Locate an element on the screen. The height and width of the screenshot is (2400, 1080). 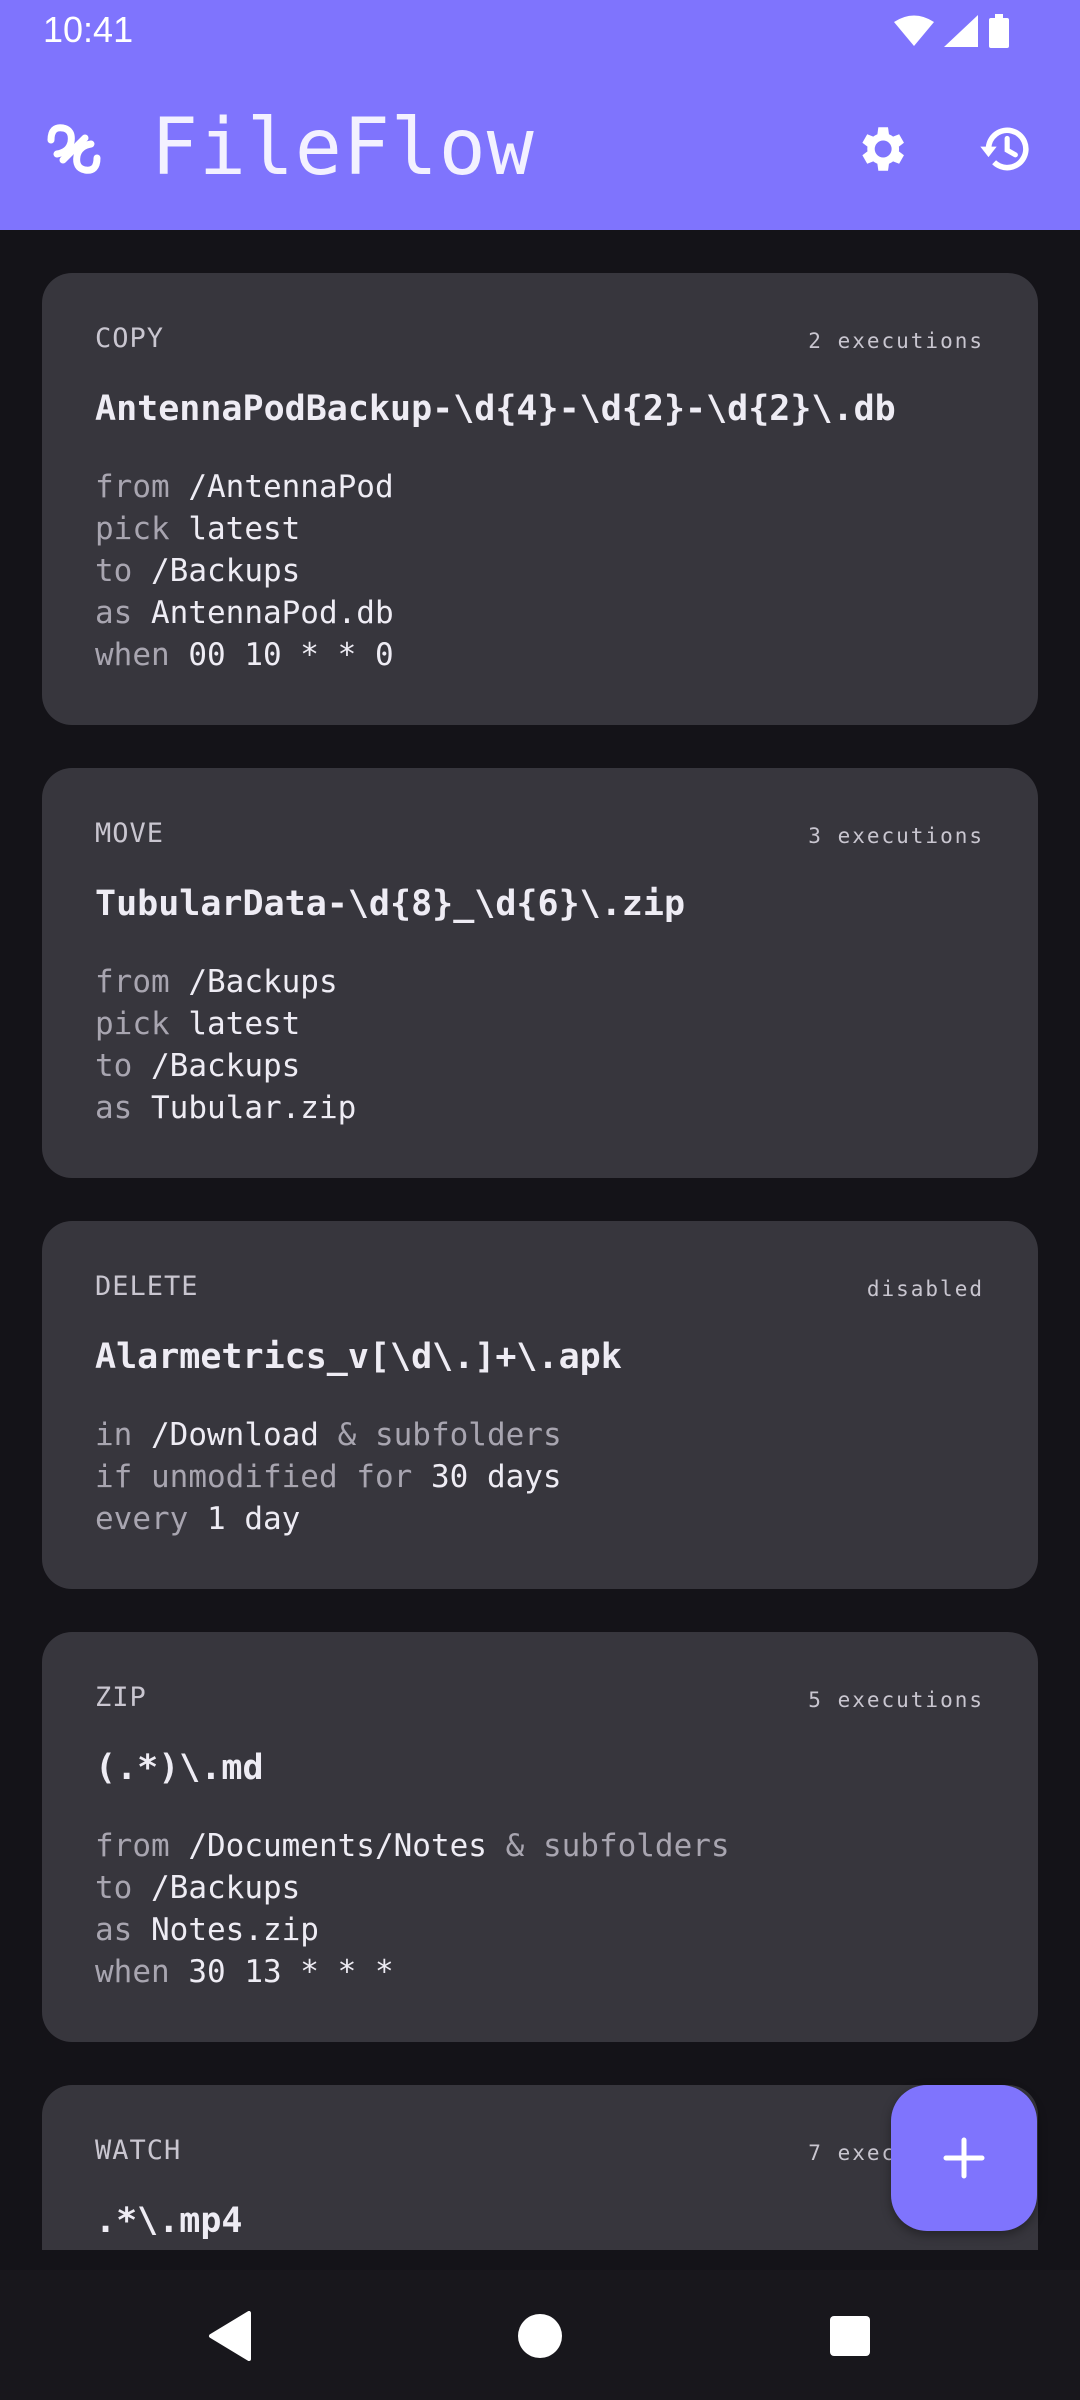
rule-pattern: .*\.mp4 is located at coordinates (169, 2221).